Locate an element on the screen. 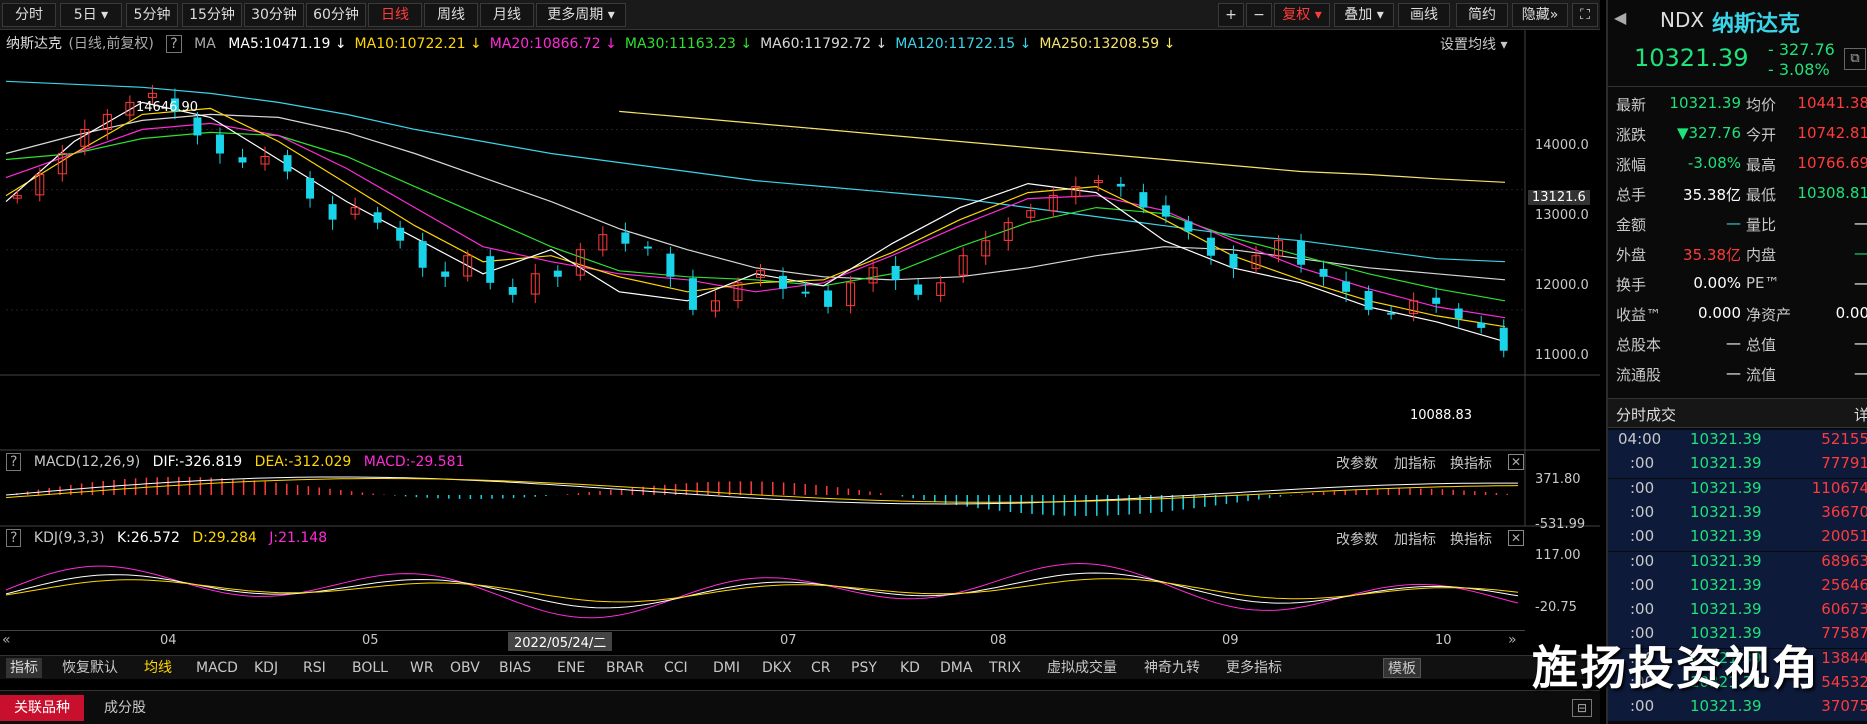 This screenshot has width=1867, height=724. indicator-tab: MACD is located at coordinates (217, 668).